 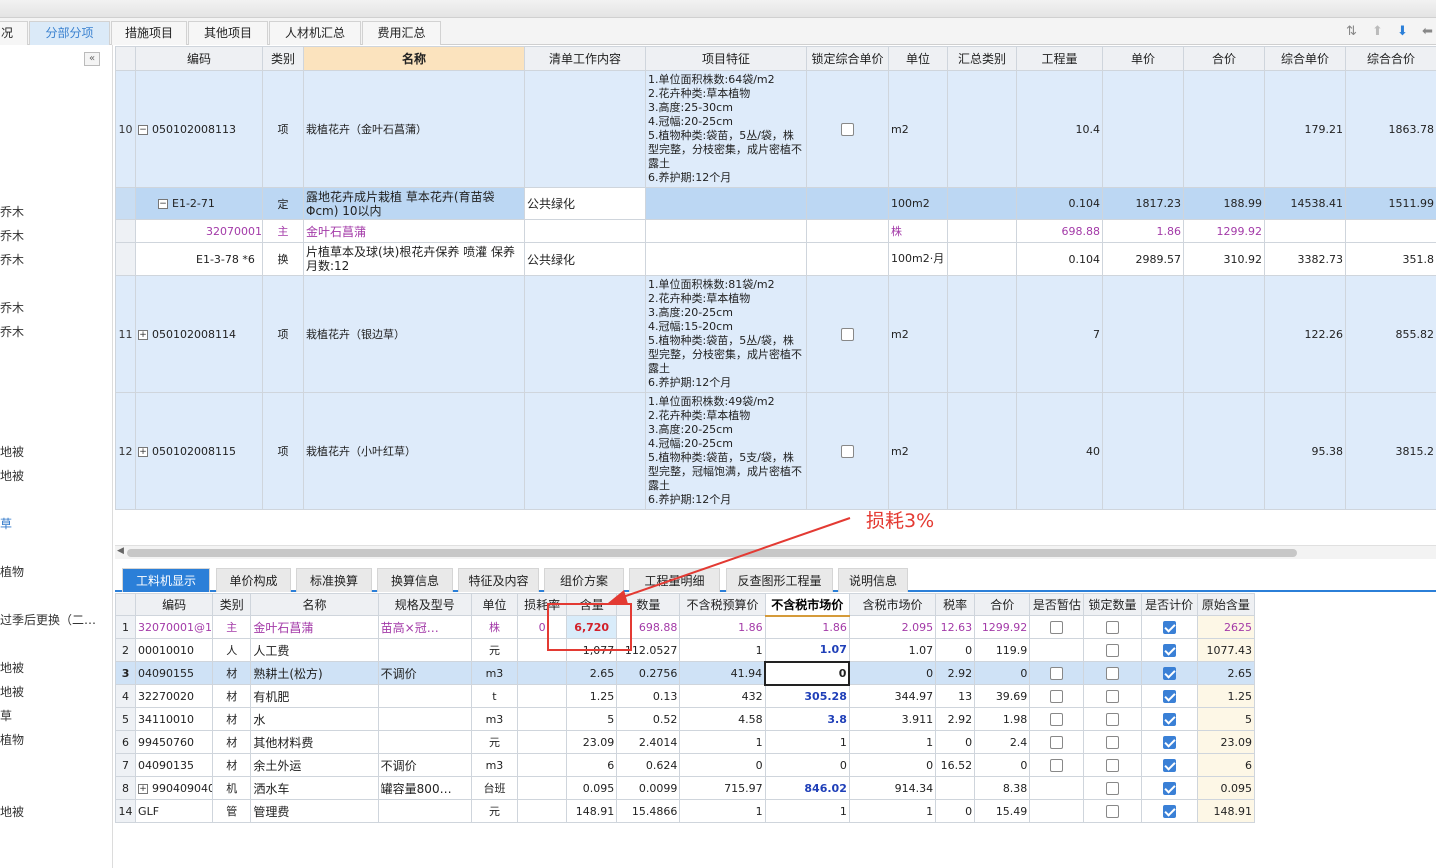 I want to click on scrollbar-thumb, so click(x=712, y=553).